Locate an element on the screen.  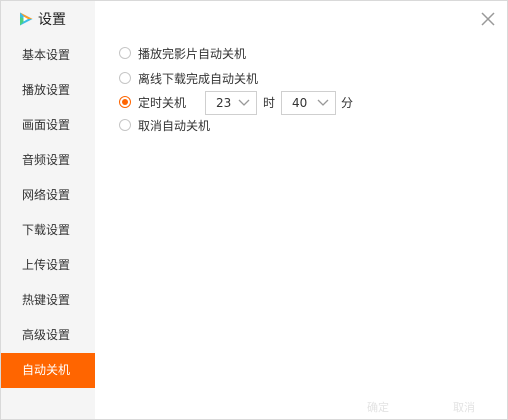
close-icon is located at coordinates (488, 19).